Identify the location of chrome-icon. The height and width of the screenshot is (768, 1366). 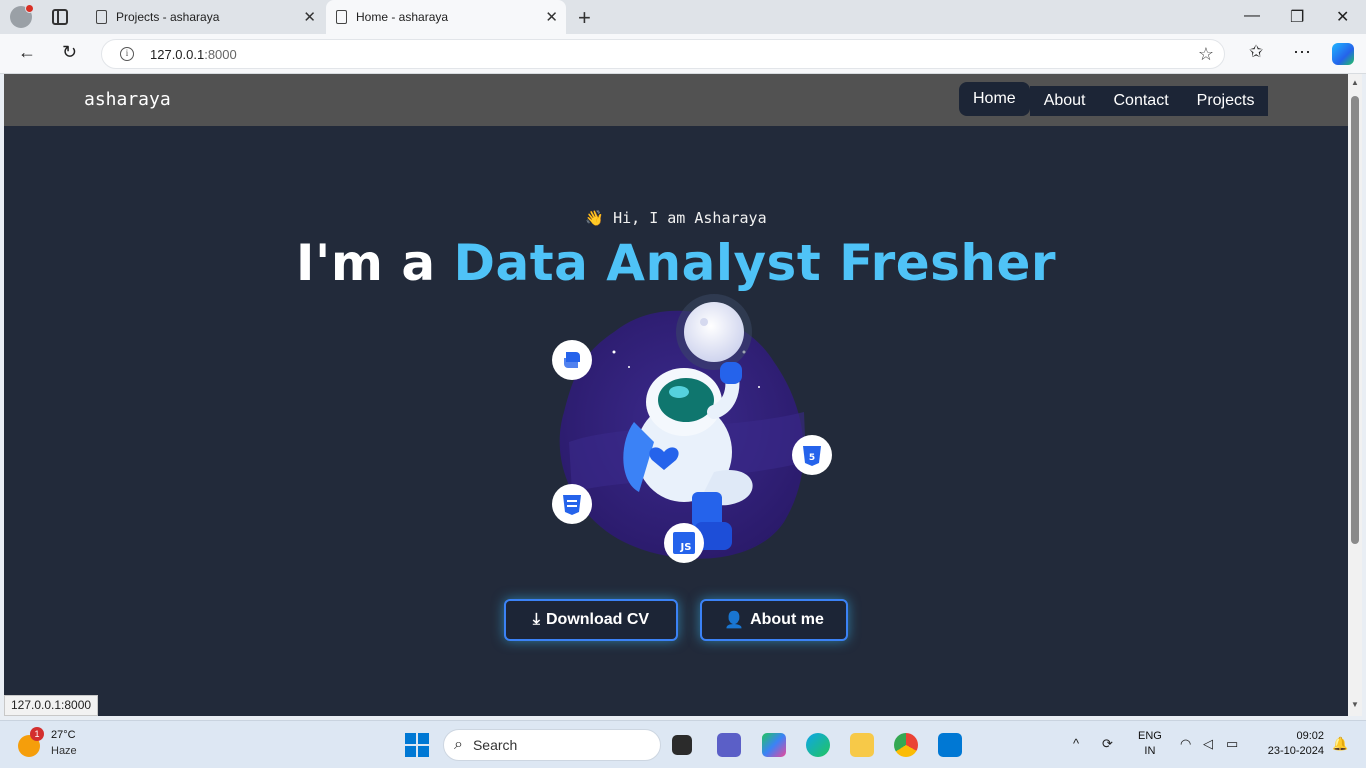
(906, 745).